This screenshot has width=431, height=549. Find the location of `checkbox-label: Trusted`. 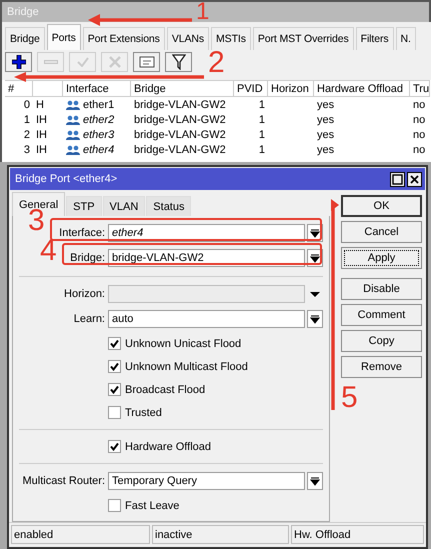

checkbox-label: Trusted is located at coordinates (143, 412).